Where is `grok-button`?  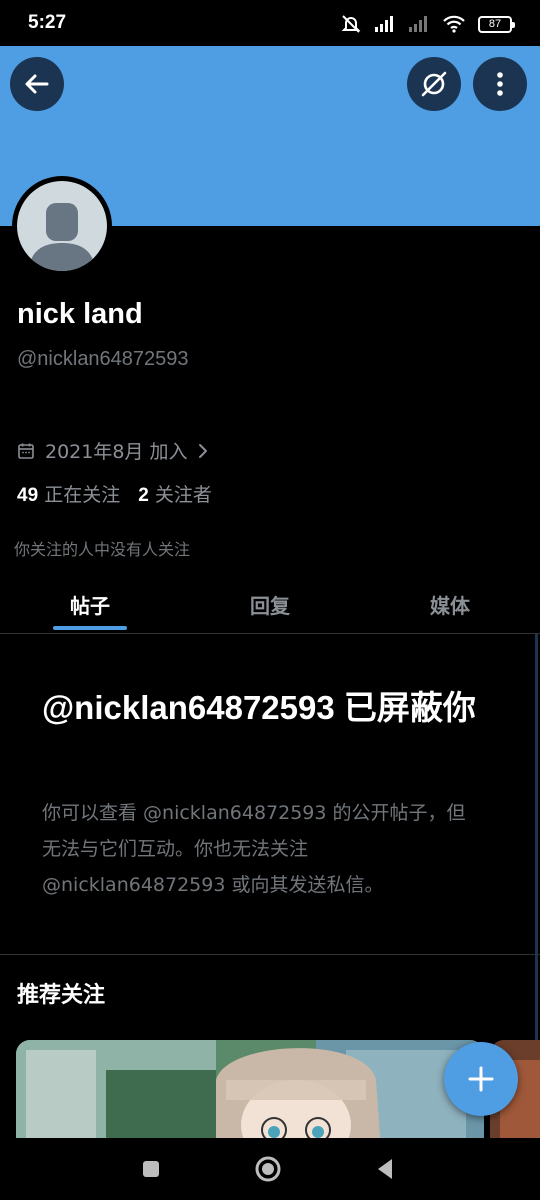 grok-button is located at coordinates (434, 84).